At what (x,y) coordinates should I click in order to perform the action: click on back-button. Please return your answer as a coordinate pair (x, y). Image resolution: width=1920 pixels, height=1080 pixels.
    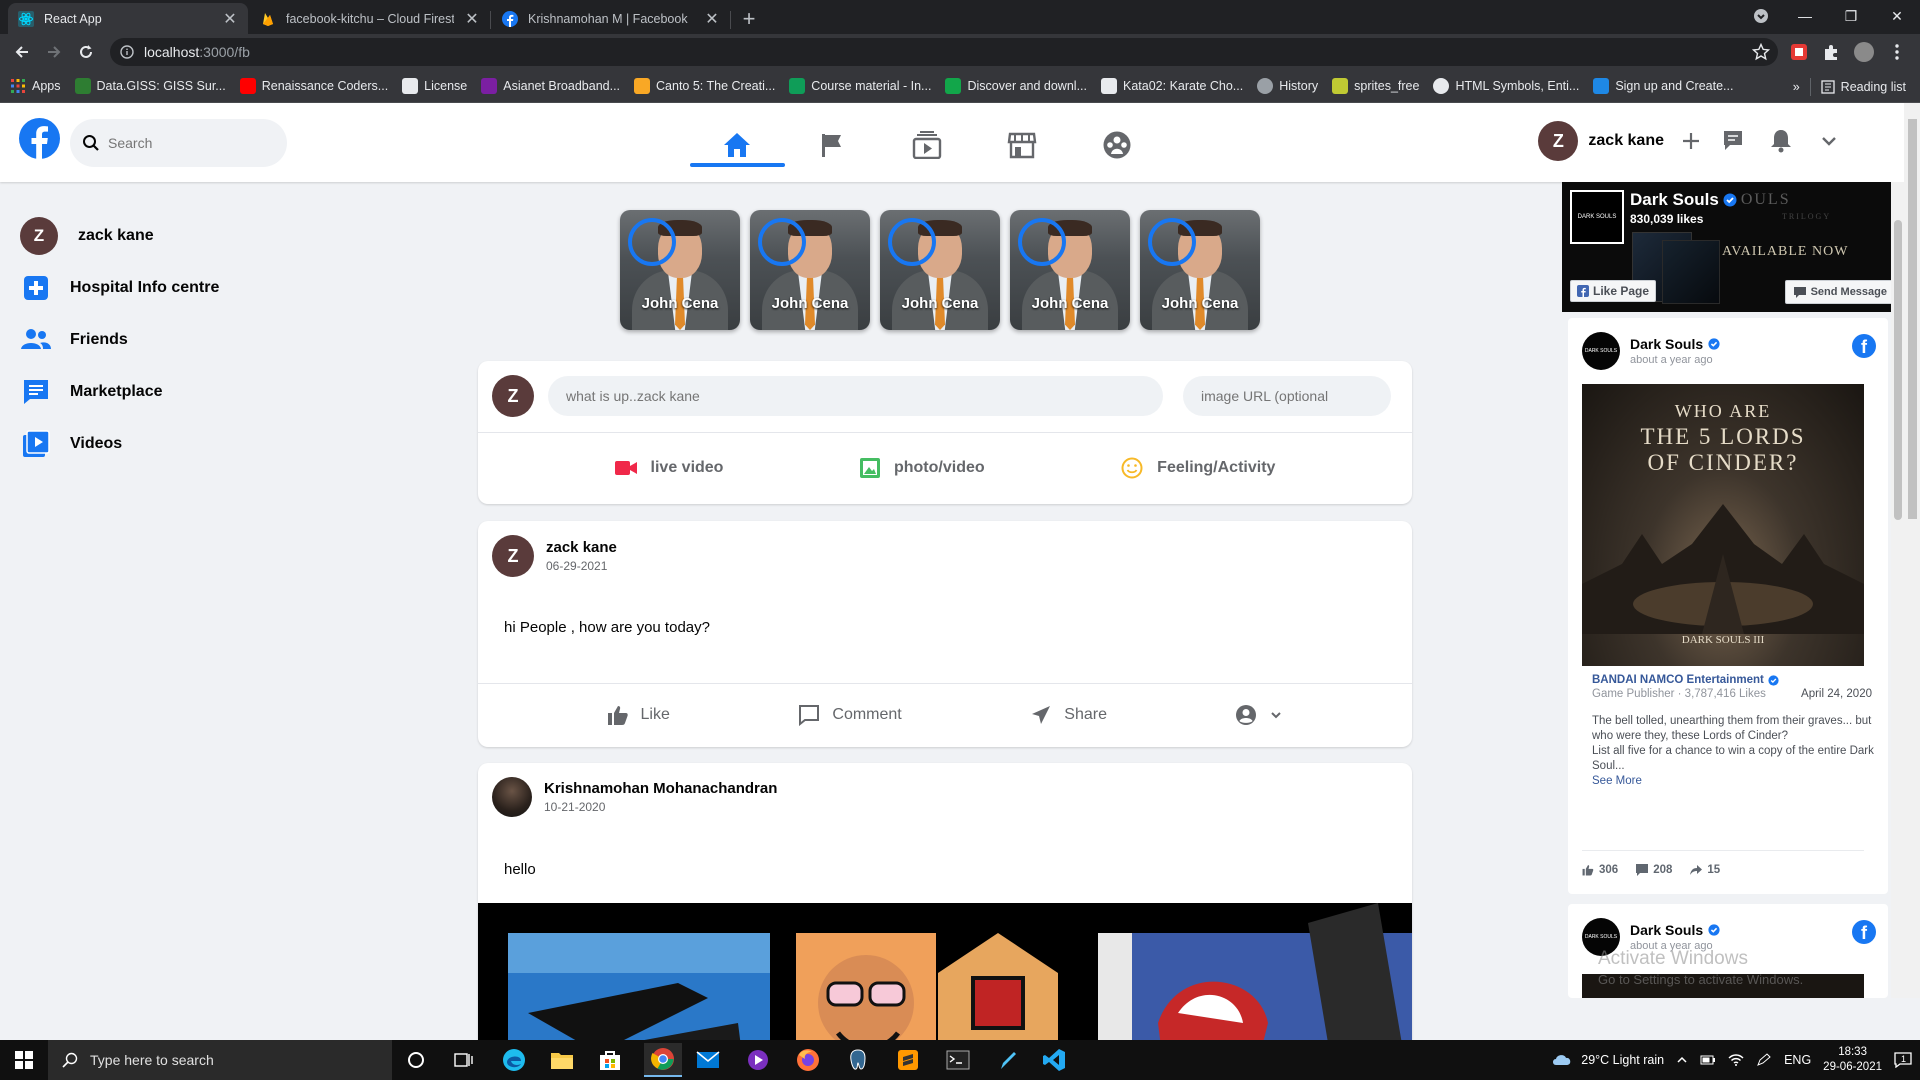
    Looking at the image, I should click on (22, 52).